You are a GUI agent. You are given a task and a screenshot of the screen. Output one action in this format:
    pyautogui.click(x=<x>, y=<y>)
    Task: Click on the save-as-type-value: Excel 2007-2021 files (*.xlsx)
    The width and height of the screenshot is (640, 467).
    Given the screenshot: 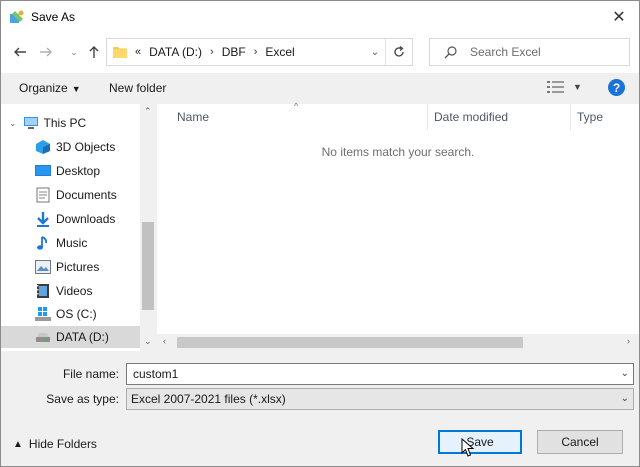 What is the action you would take?
    pyautogui.click(x=208, y=399)
    